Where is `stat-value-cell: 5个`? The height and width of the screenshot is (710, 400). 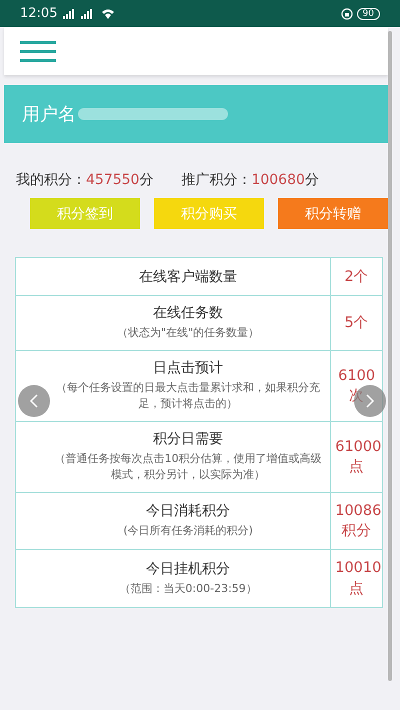 stat-value-cell: 5个 is located at coordinates (356, 323).